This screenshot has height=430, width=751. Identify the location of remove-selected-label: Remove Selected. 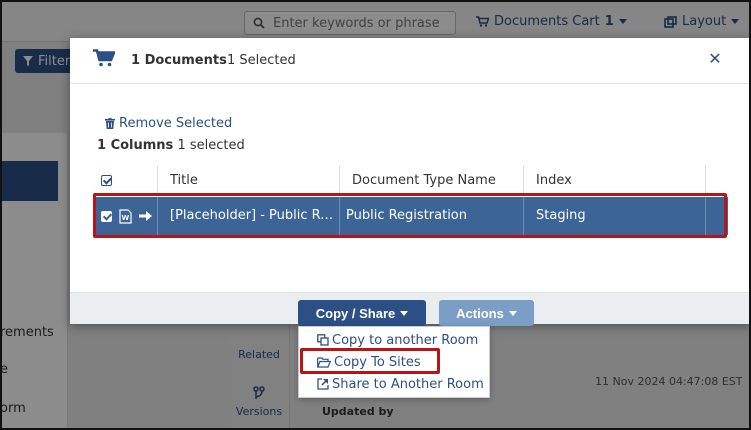
(176, 123).